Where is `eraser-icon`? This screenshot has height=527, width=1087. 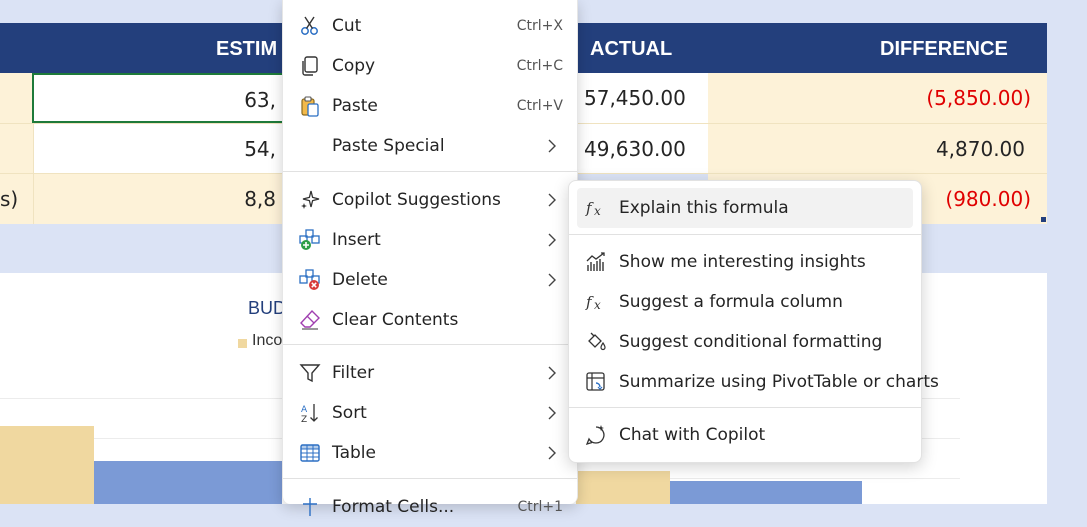
eraser-icon is located at coordinates (310, 320).